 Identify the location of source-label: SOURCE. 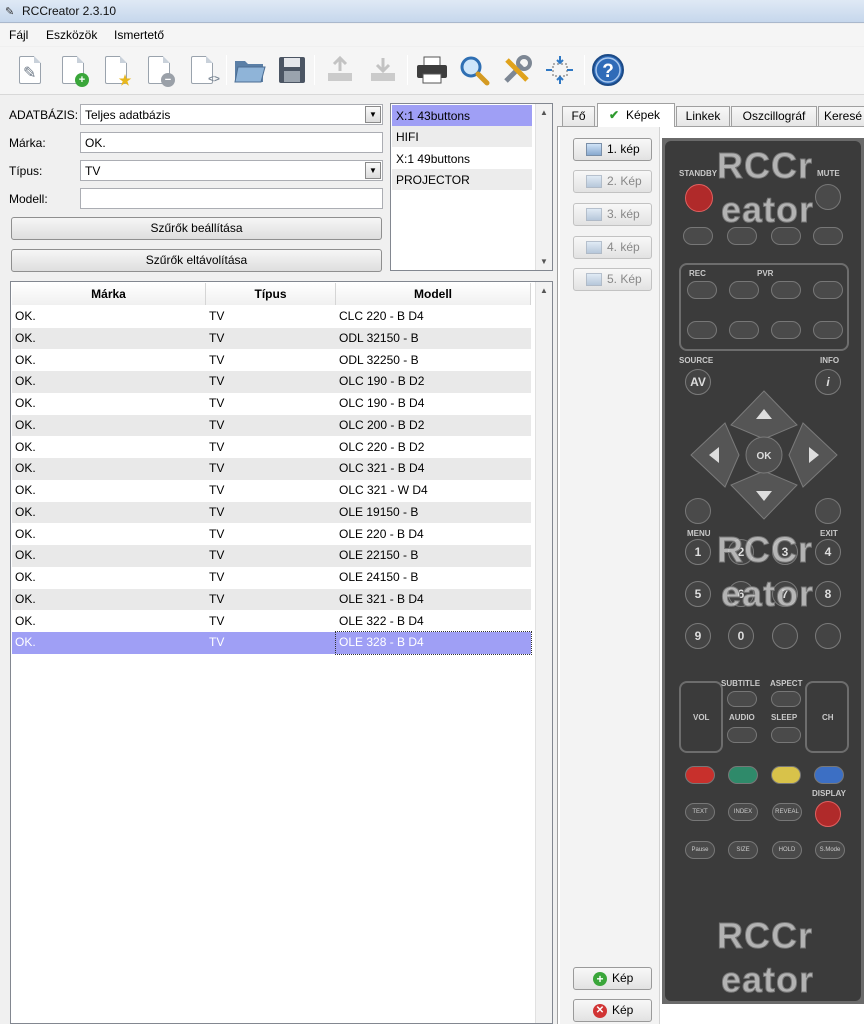
(696, 360).